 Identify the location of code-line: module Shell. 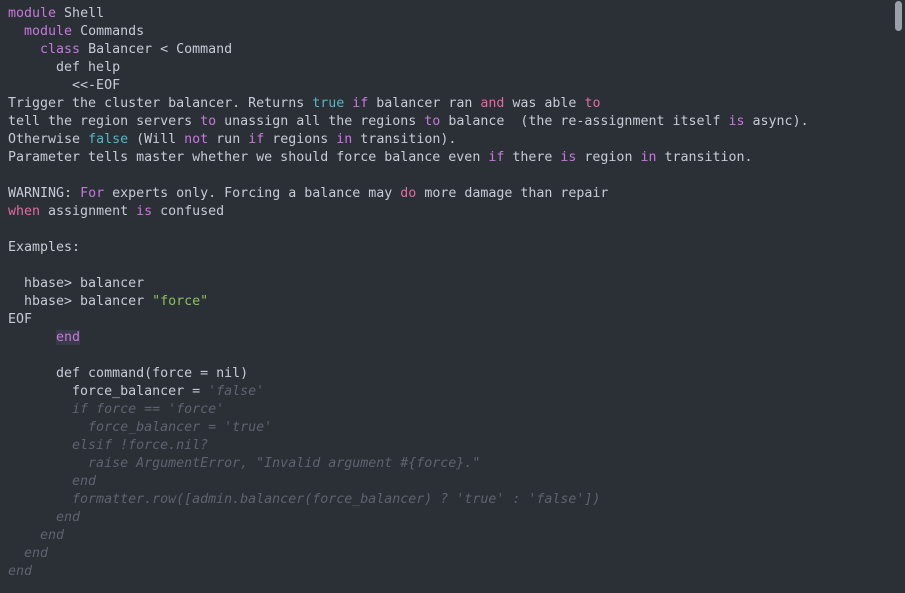
(449, 14).